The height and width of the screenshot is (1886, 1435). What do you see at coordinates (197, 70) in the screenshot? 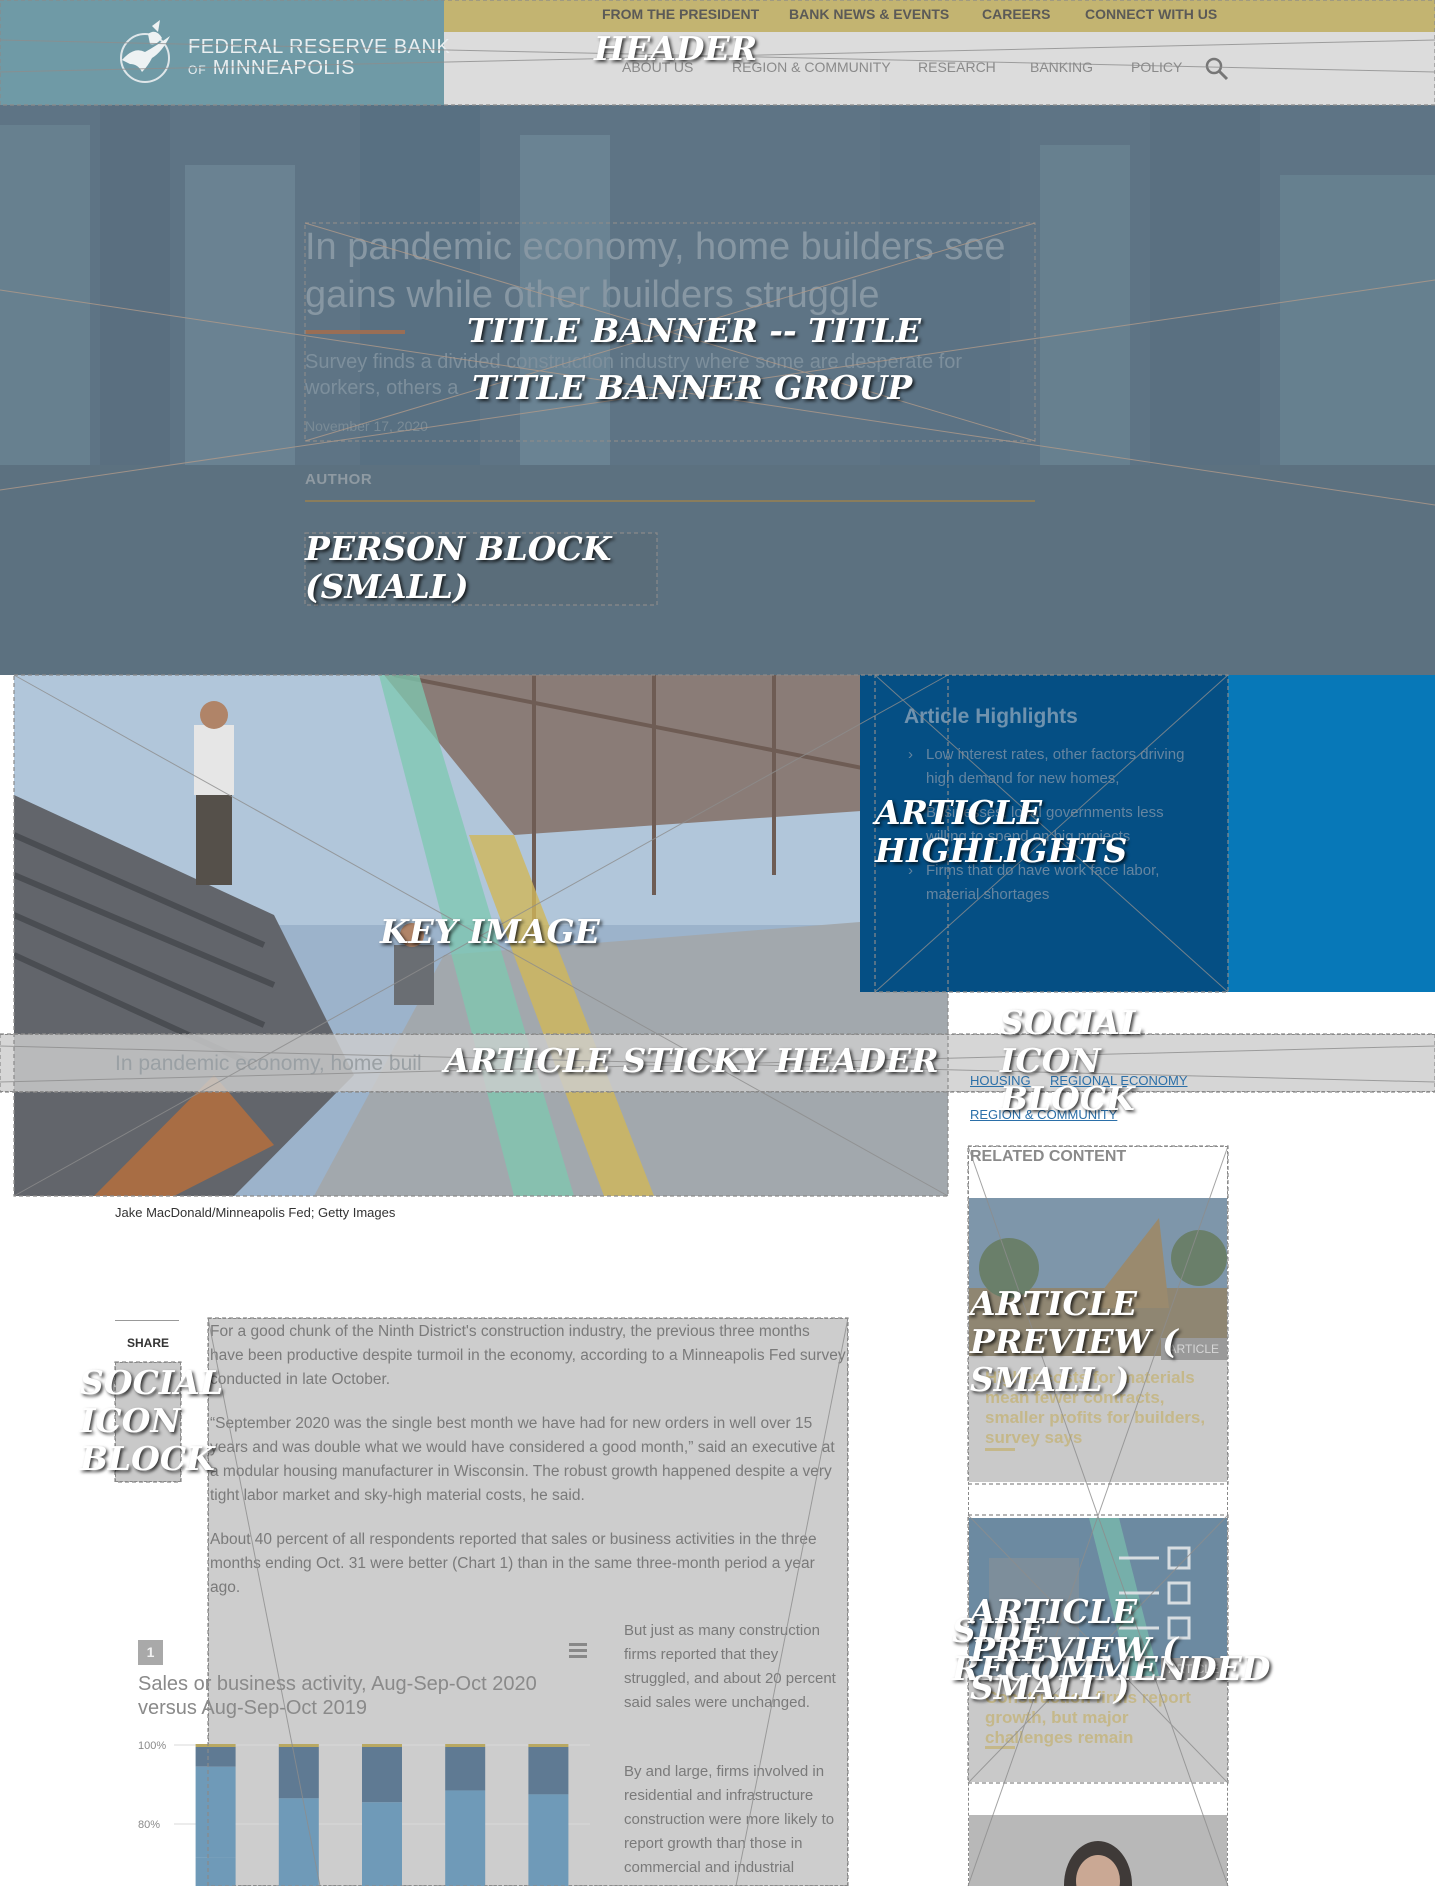
I see `logo-text-prefix: OF` at bounding box center [197, 70].